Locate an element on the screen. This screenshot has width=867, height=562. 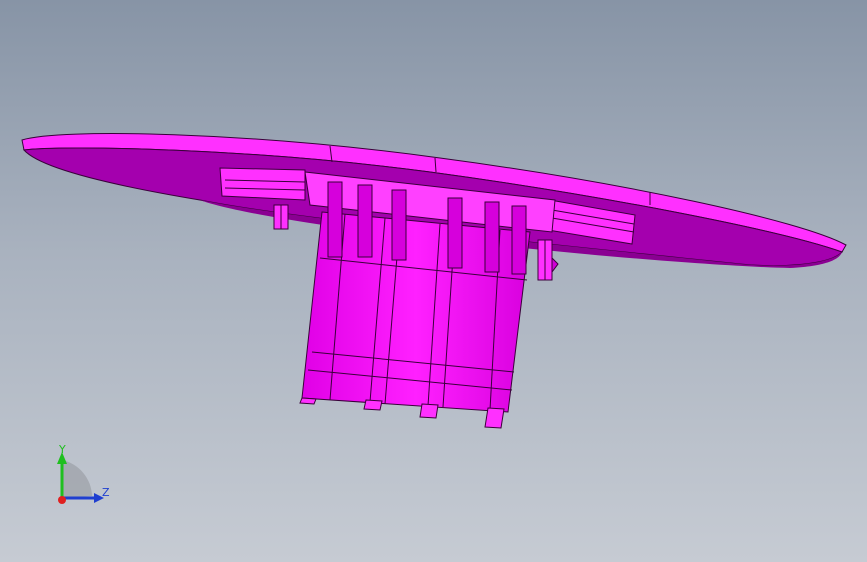
axis-triad: Y Z is located at coordinates (80, 475).